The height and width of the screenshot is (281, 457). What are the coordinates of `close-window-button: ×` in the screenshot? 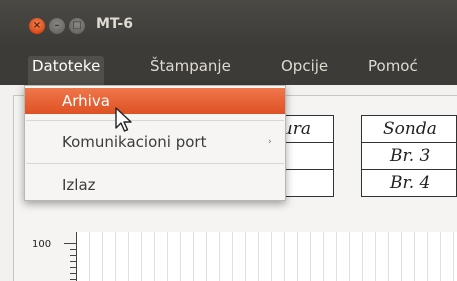 It's located at (37, 26).